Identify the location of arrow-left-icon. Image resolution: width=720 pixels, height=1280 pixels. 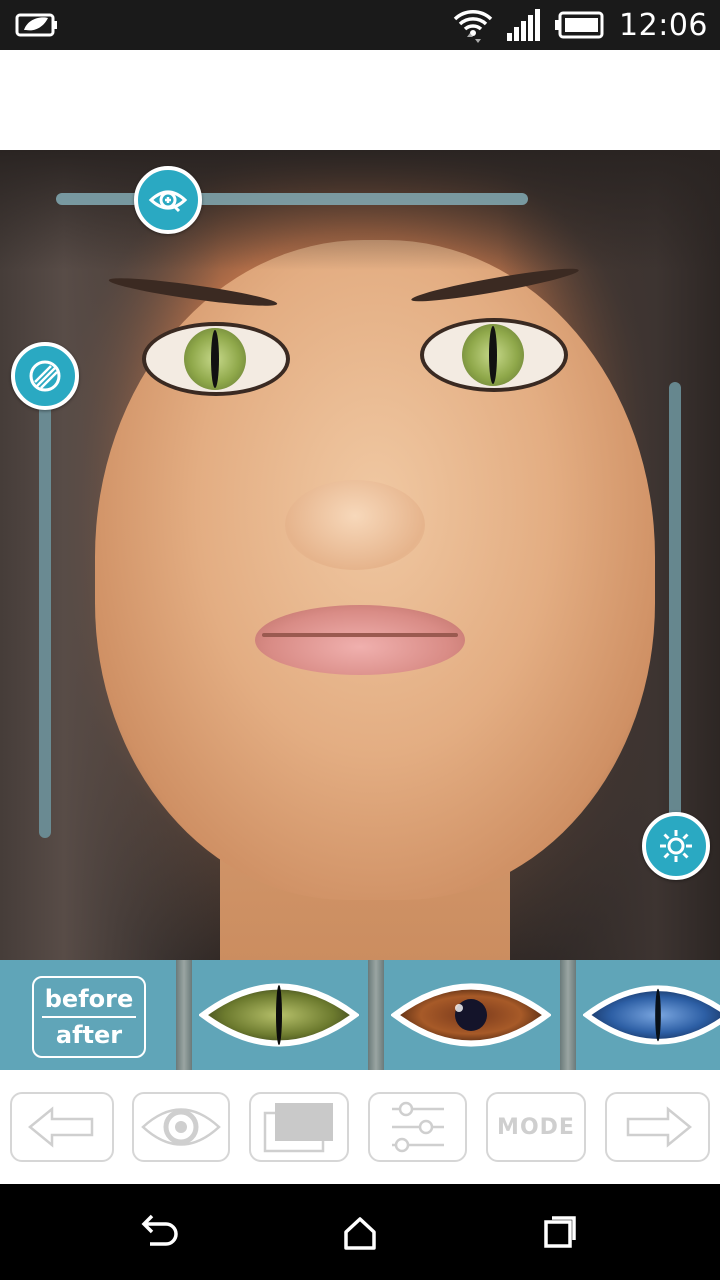
(61, 1127).